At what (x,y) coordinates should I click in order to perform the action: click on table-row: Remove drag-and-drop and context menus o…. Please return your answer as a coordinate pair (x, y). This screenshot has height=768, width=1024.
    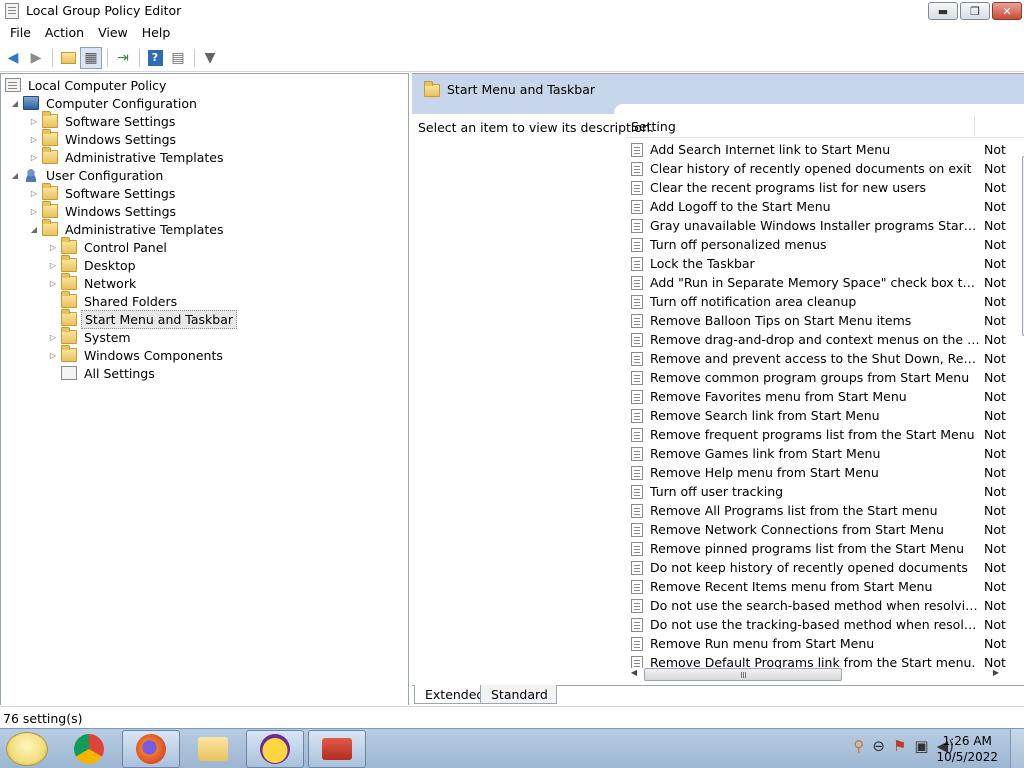
    Looking at the image, I should click on (820, 339).